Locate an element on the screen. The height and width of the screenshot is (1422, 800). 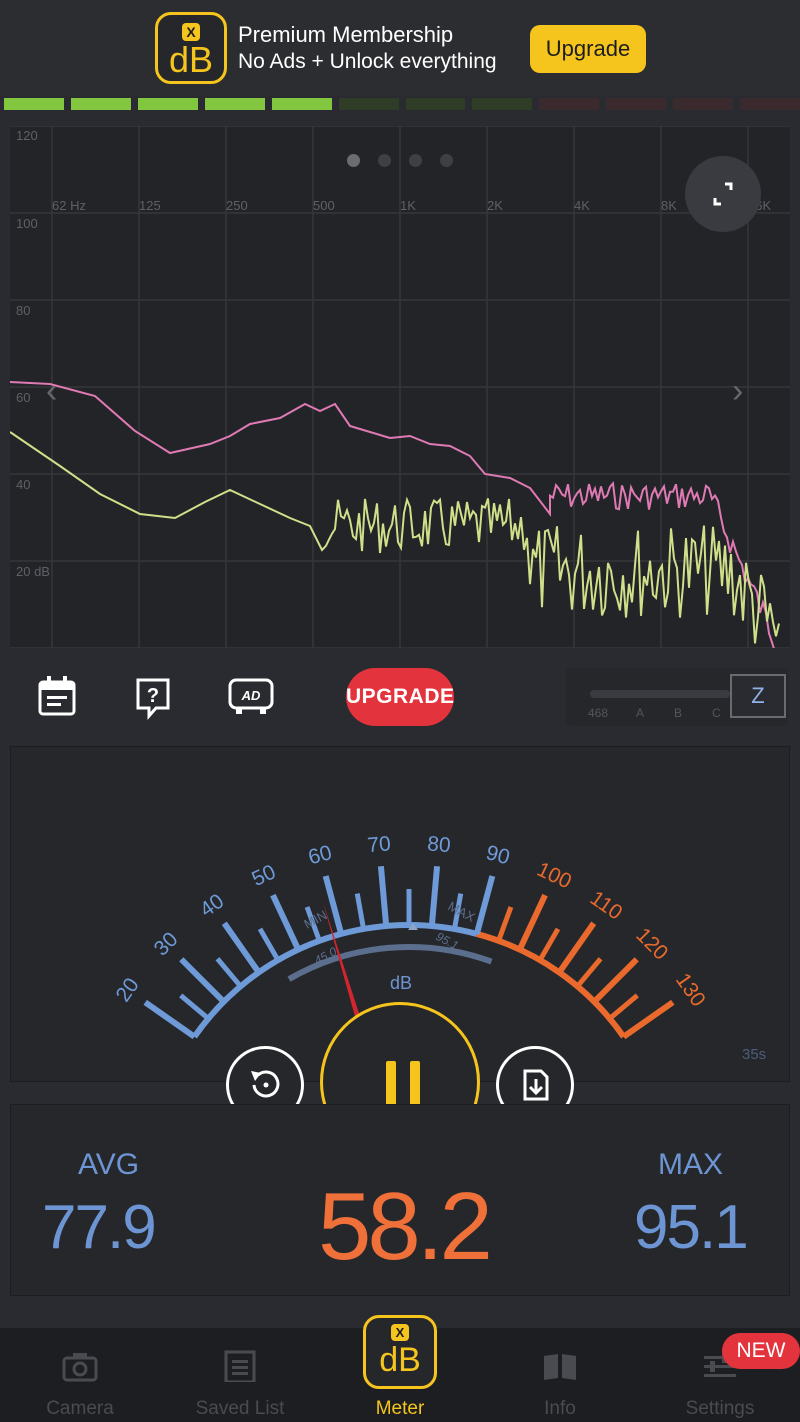
frequency-weighting: 468 A B C Z is located at coordinates (677, 697).